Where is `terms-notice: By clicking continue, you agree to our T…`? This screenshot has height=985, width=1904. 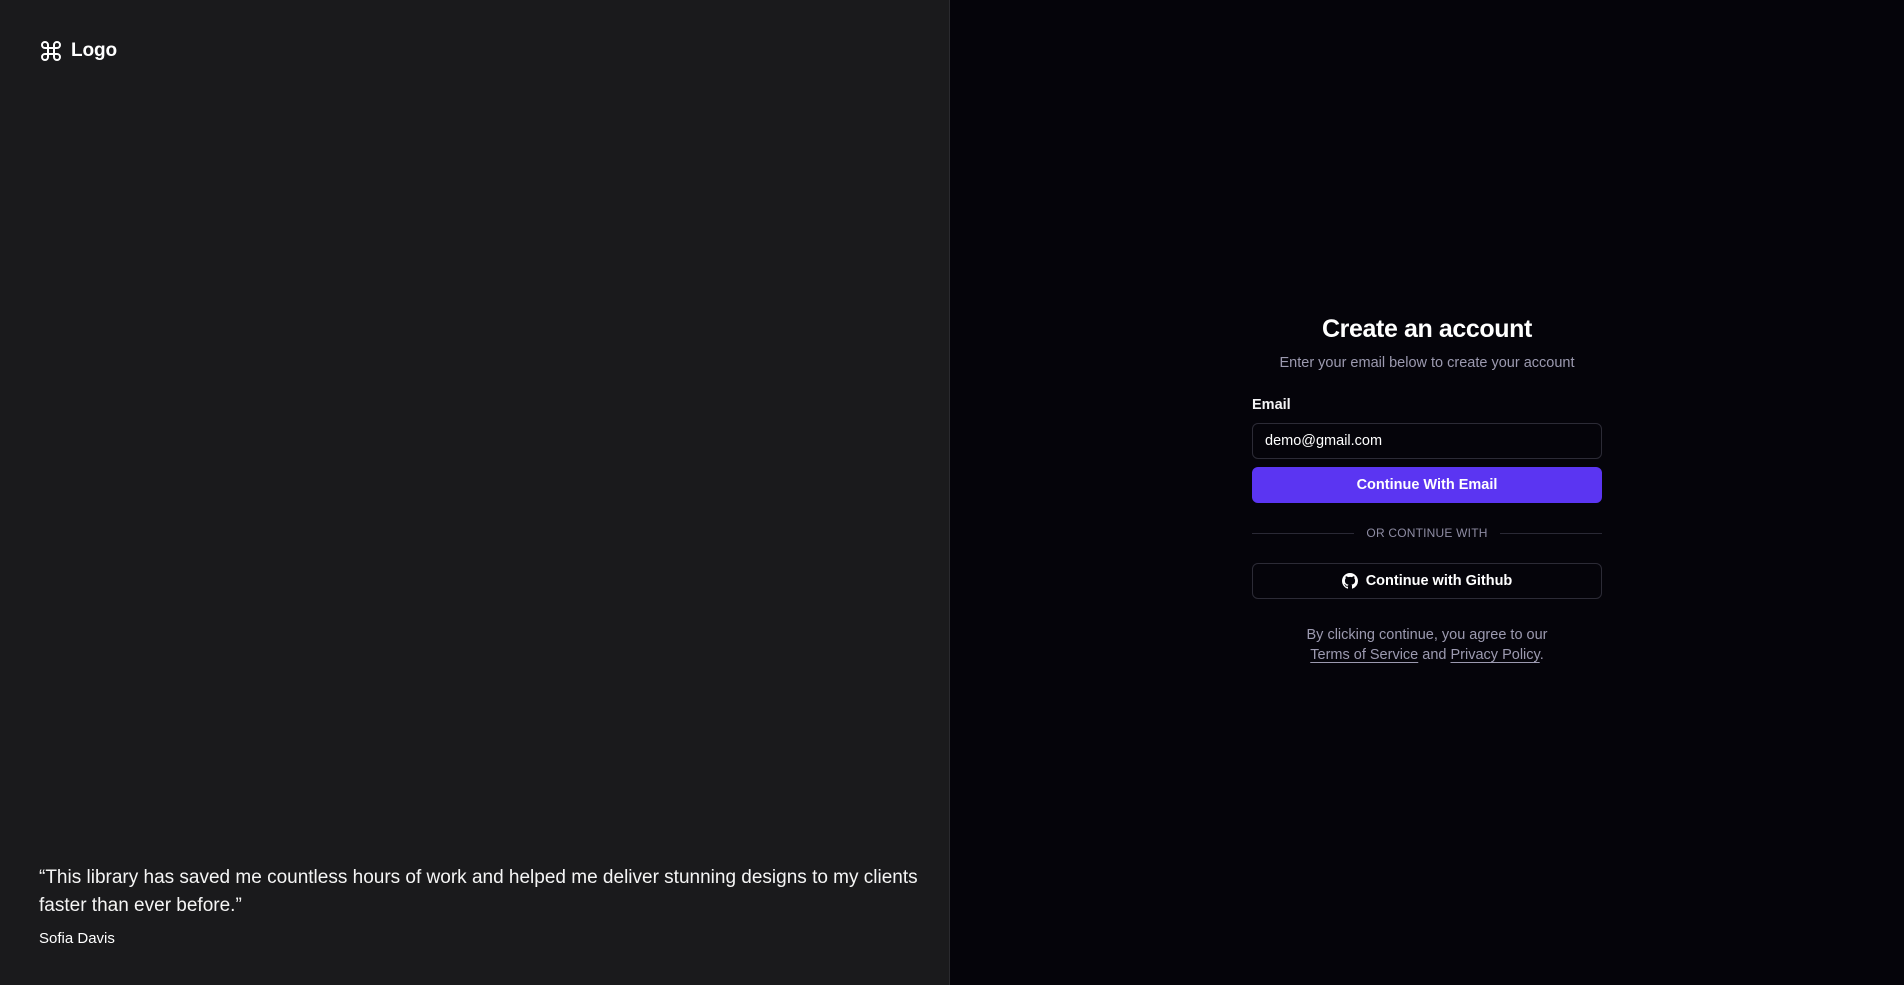
terms-notice: By clicking continue, you agree to our T… is located at coordinates (1427, 645).